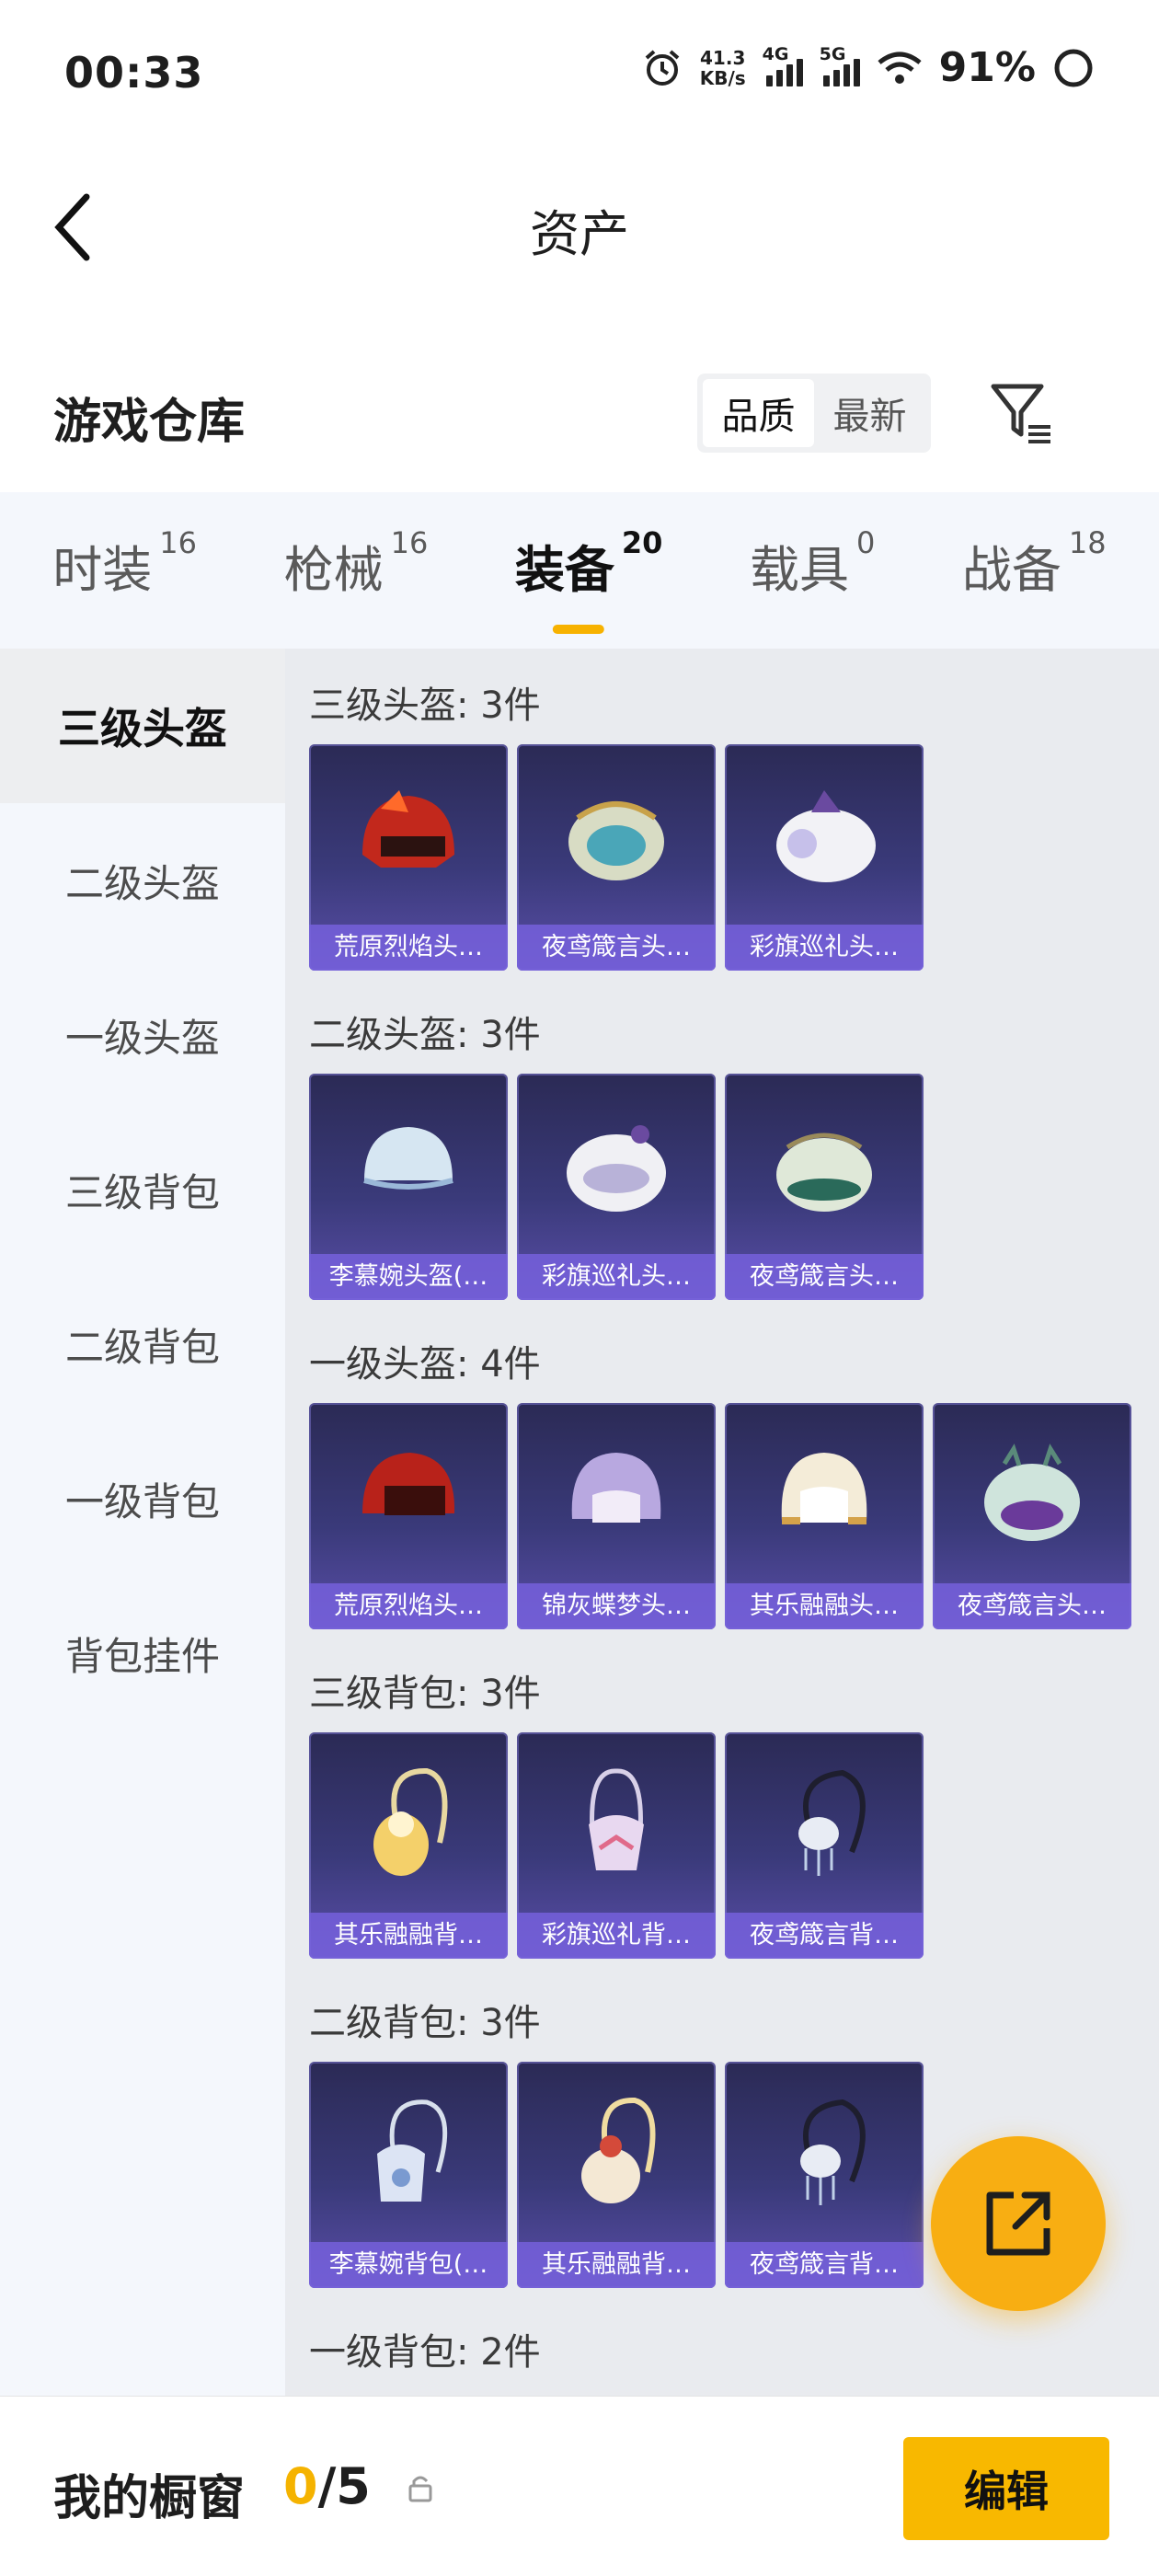 The width and height of the screenshot is (1159, 2576). I want to click on battery-percent: 91%, so click(987, 67).